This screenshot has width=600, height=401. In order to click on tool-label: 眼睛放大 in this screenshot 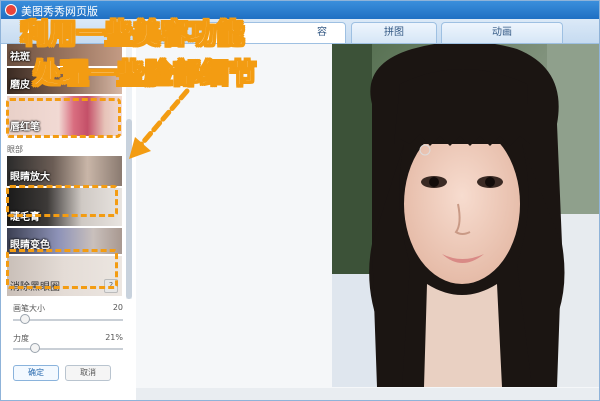, I will do `click(30, 177)`.